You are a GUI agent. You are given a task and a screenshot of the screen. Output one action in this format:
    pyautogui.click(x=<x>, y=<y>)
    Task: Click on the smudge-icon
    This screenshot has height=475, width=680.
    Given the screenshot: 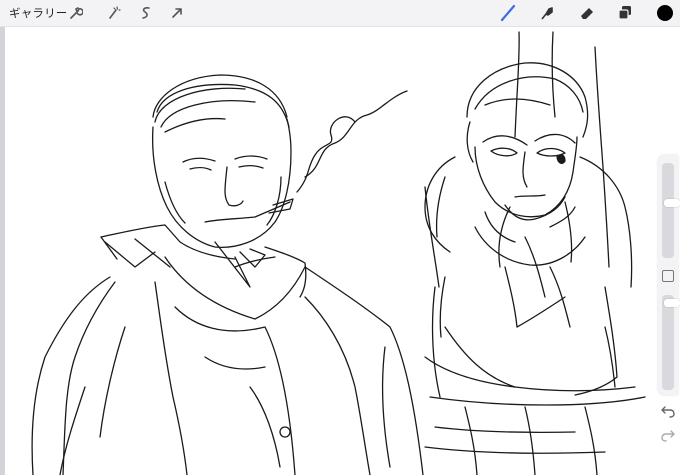 What is the action you would take?
    pyautogui.click(x=547, y=13)
    